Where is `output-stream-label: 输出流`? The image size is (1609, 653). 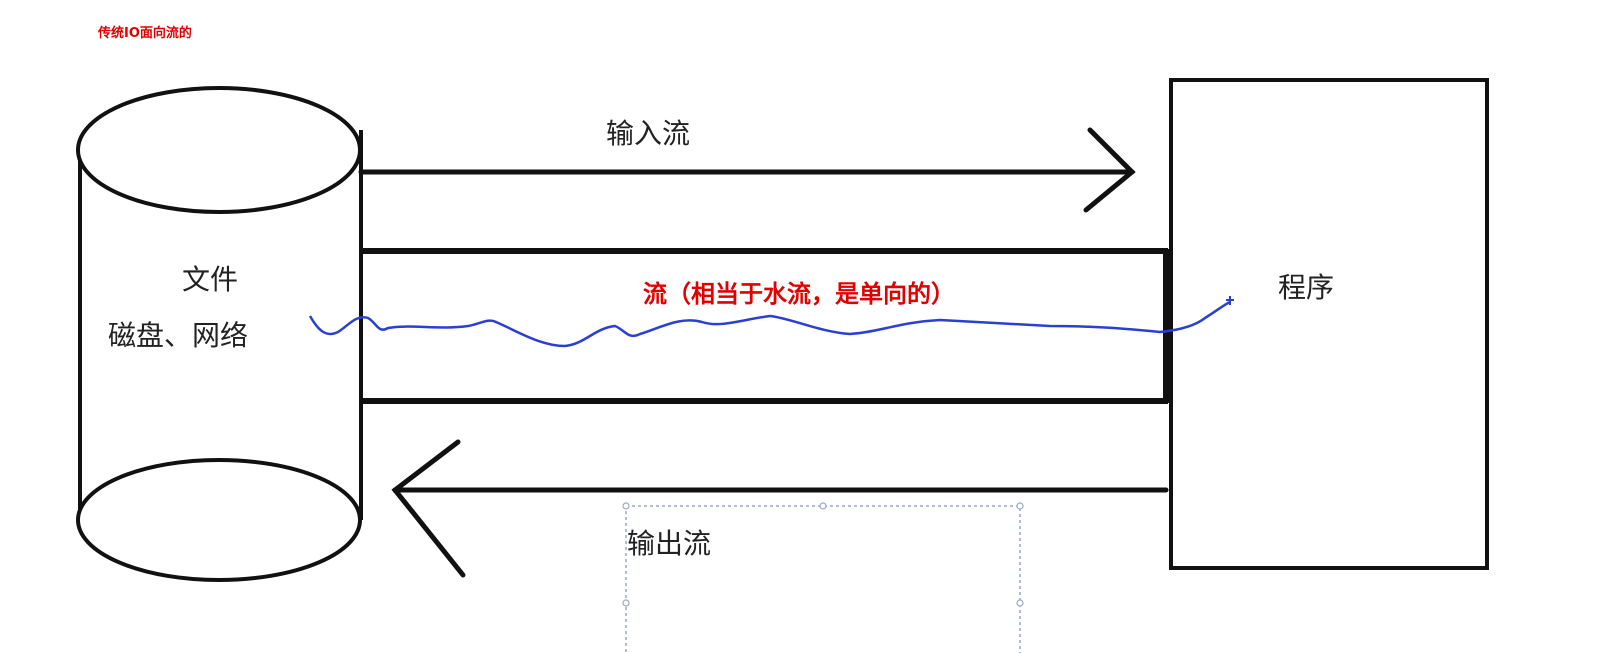
output-stream-label: 输出流 is located at coordinates (669, 543).